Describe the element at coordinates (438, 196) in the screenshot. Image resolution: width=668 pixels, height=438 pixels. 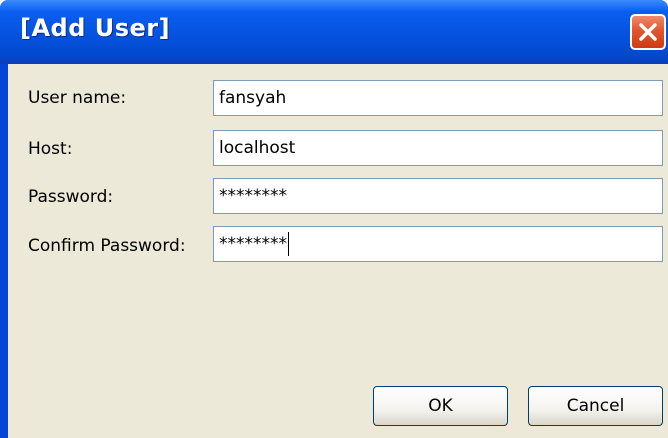
I see `password-field: ********` at that location.